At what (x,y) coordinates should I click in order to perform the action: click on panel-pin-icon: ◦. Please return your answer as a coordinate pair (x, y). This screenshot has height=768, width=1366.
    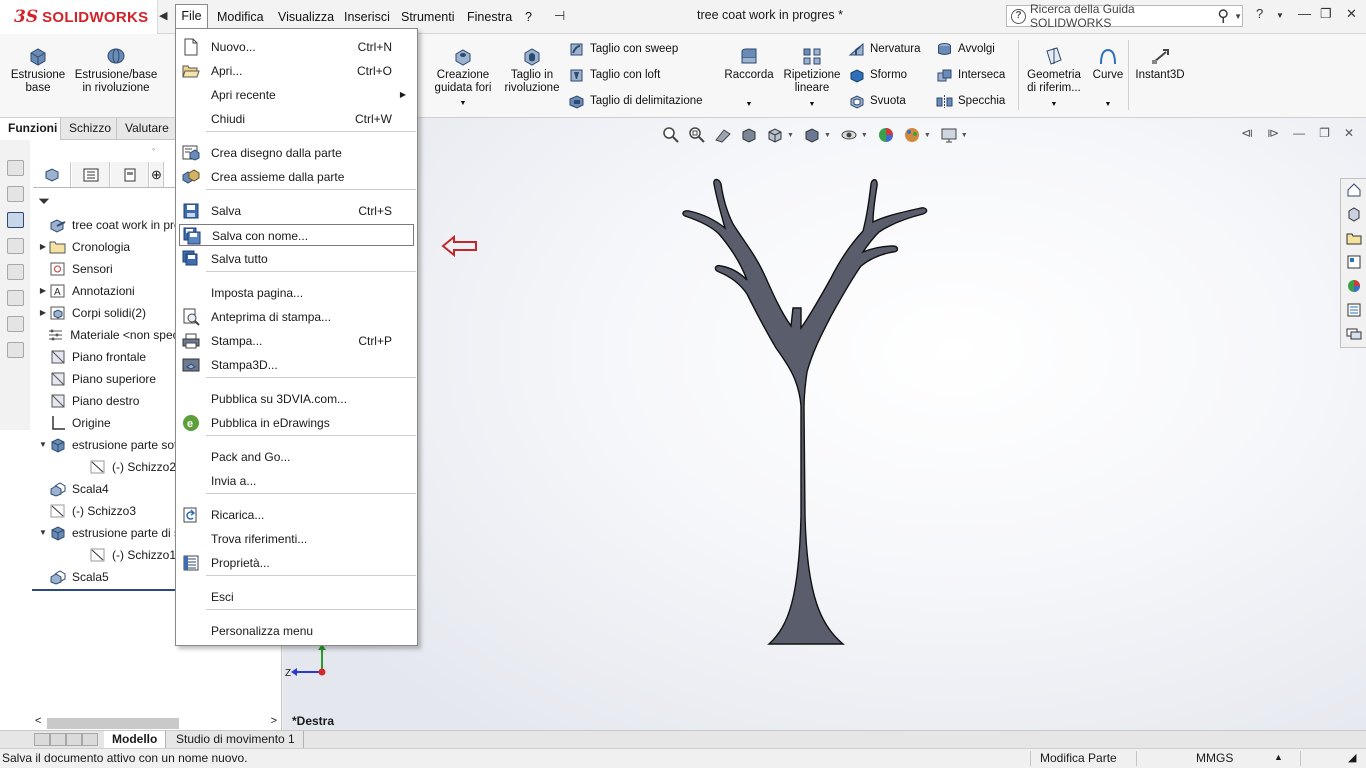
    Looking at the image, I should click on (153, 149).